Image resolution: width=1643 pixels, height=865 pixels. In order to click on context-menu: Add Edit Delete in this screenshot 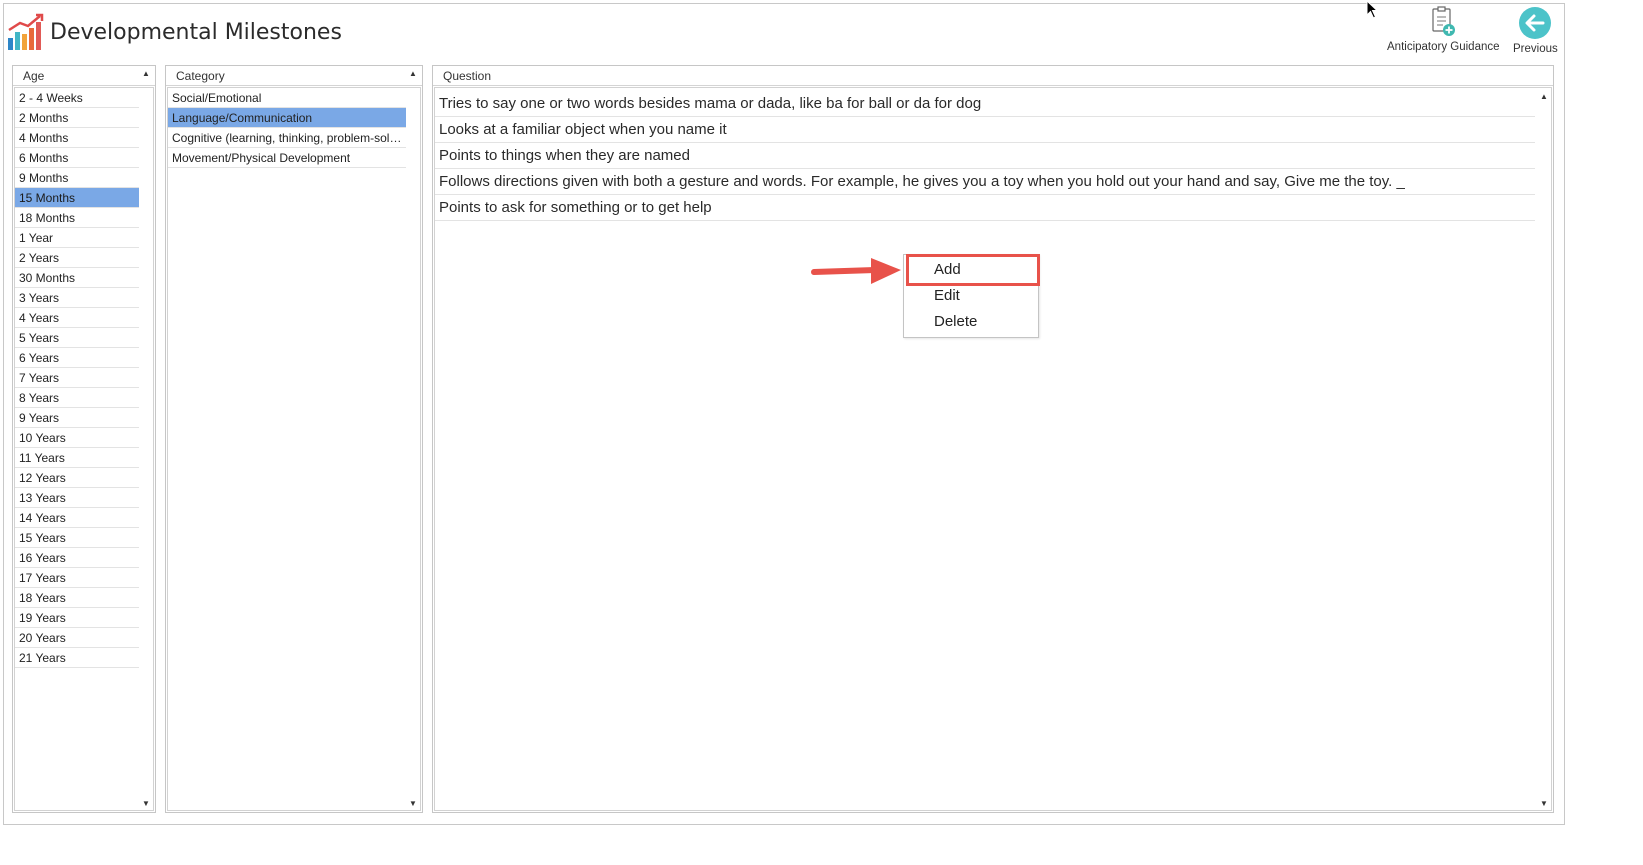, I will do `click(971, 296)`.